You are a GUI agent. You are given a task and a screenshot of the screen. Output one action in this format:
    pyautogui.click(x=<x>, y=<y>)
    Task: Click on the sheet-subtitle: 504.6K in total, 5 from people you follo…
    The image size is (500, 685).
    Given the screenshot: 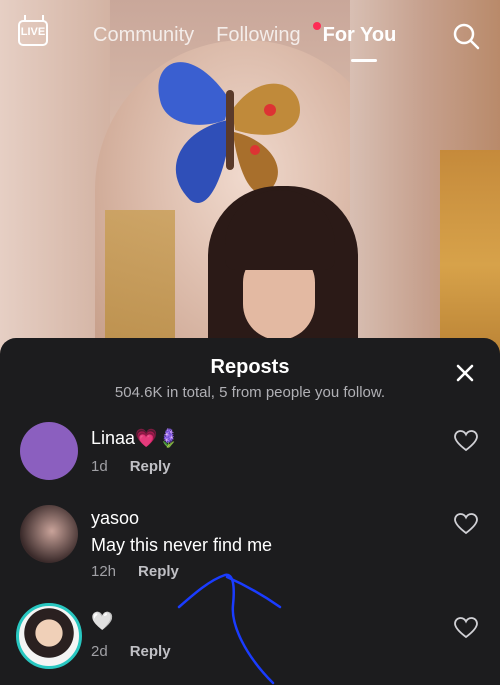 What is the action you would take?
    pyautogui.click(x=250, y=392)
    